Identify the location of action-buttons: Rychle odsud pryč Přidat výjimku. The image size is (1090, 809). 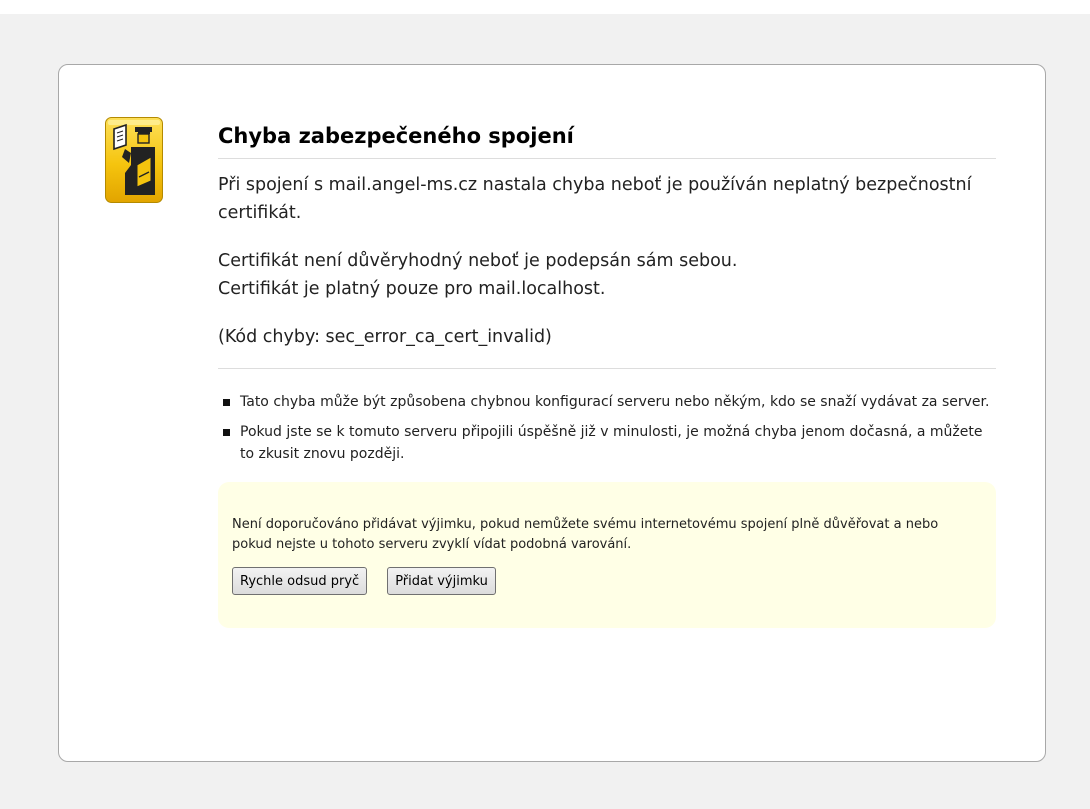
(607, 581).